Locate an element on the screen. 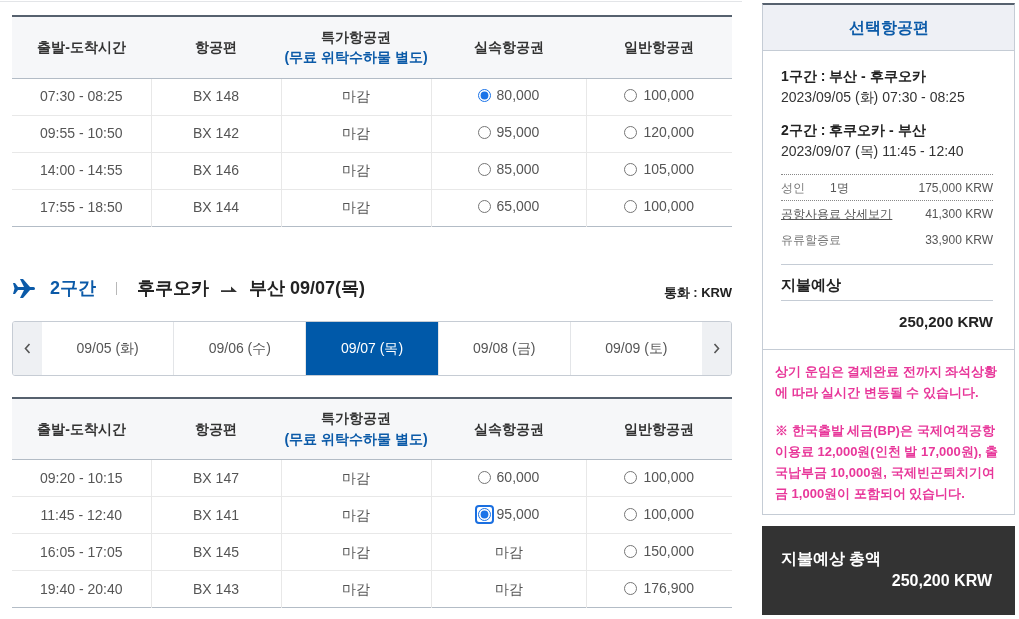 The image size is (1019, 619). passenger-count: 1명 is located at coordinates (839, 188).